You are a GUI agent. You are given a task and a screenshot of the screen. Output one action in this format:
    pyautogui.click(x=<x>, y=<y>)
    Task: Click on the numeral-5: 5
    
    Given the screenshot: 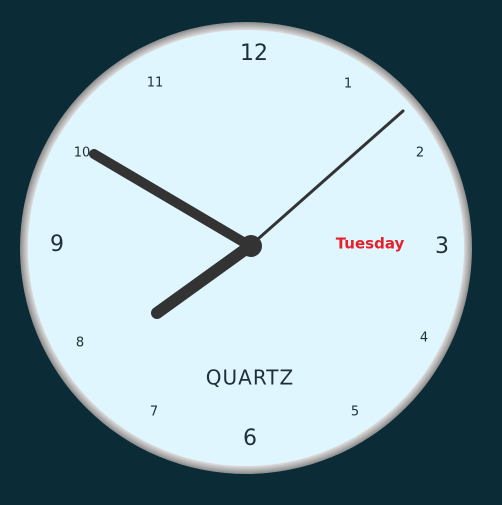 What is the action you would take?
    pyautogui.click(x=355, y=412)
    